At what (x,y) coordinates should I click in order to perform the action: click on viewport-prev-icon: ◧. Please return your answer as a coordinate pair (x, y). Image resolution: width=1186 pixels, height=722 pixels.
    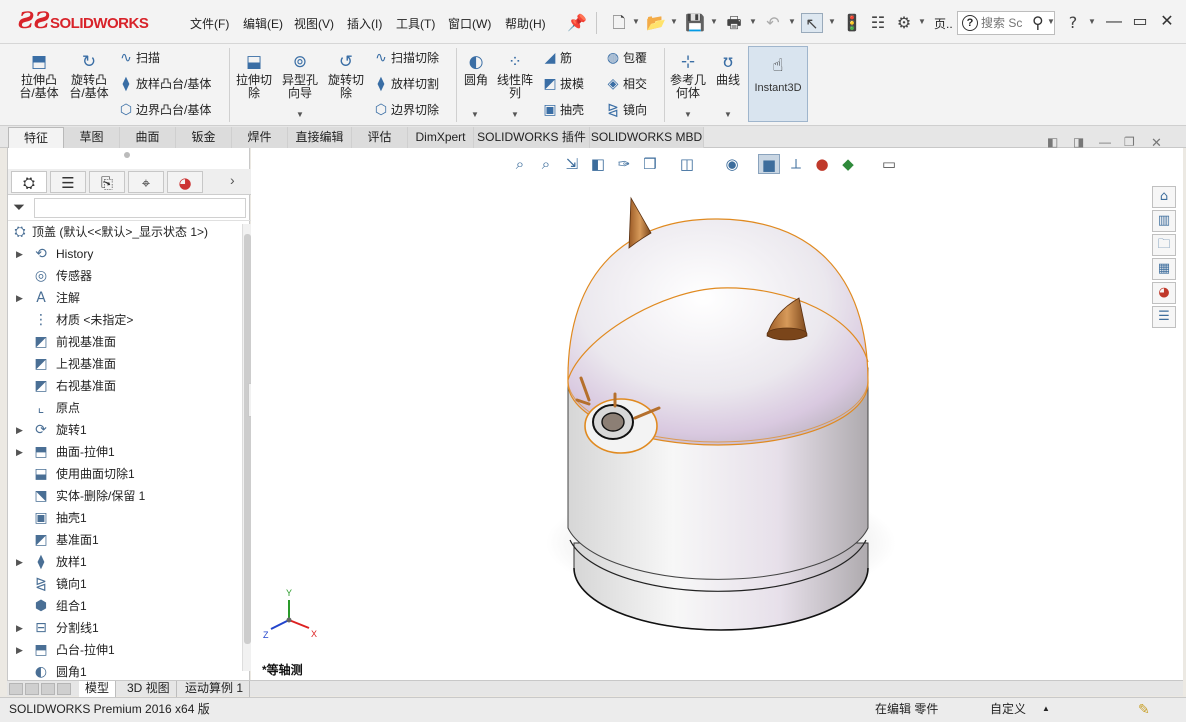
    Looking at the image, I should click on (1052, 142).